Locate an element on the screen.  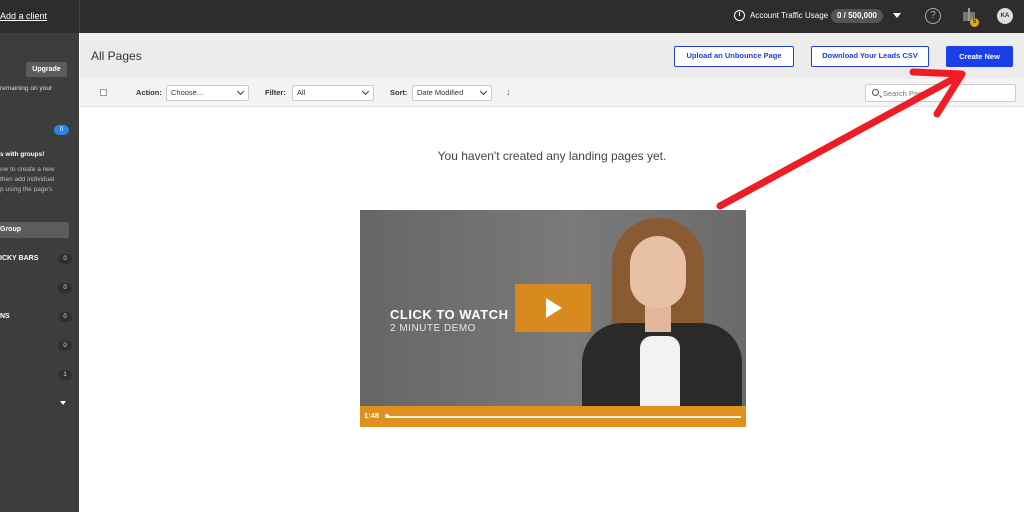
download-leads-button: Download Your Leads CSV is located at coordinates (870, 56).